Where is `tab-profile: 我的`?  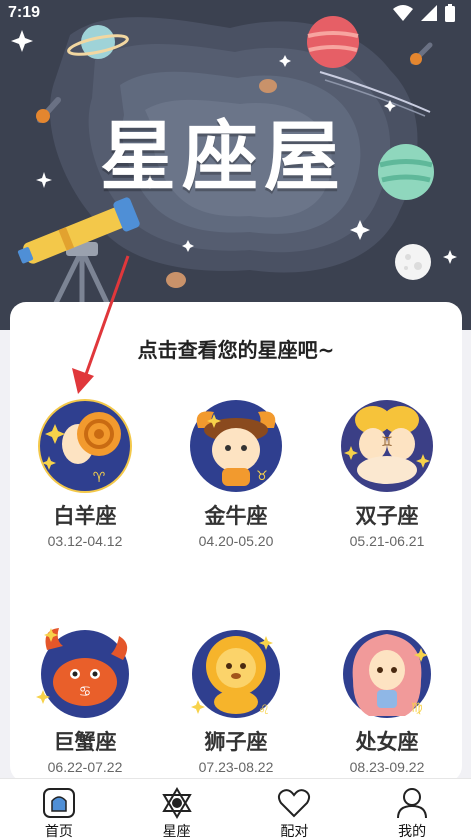 tab-profile: 我的 is located at coordinates (412, 809).